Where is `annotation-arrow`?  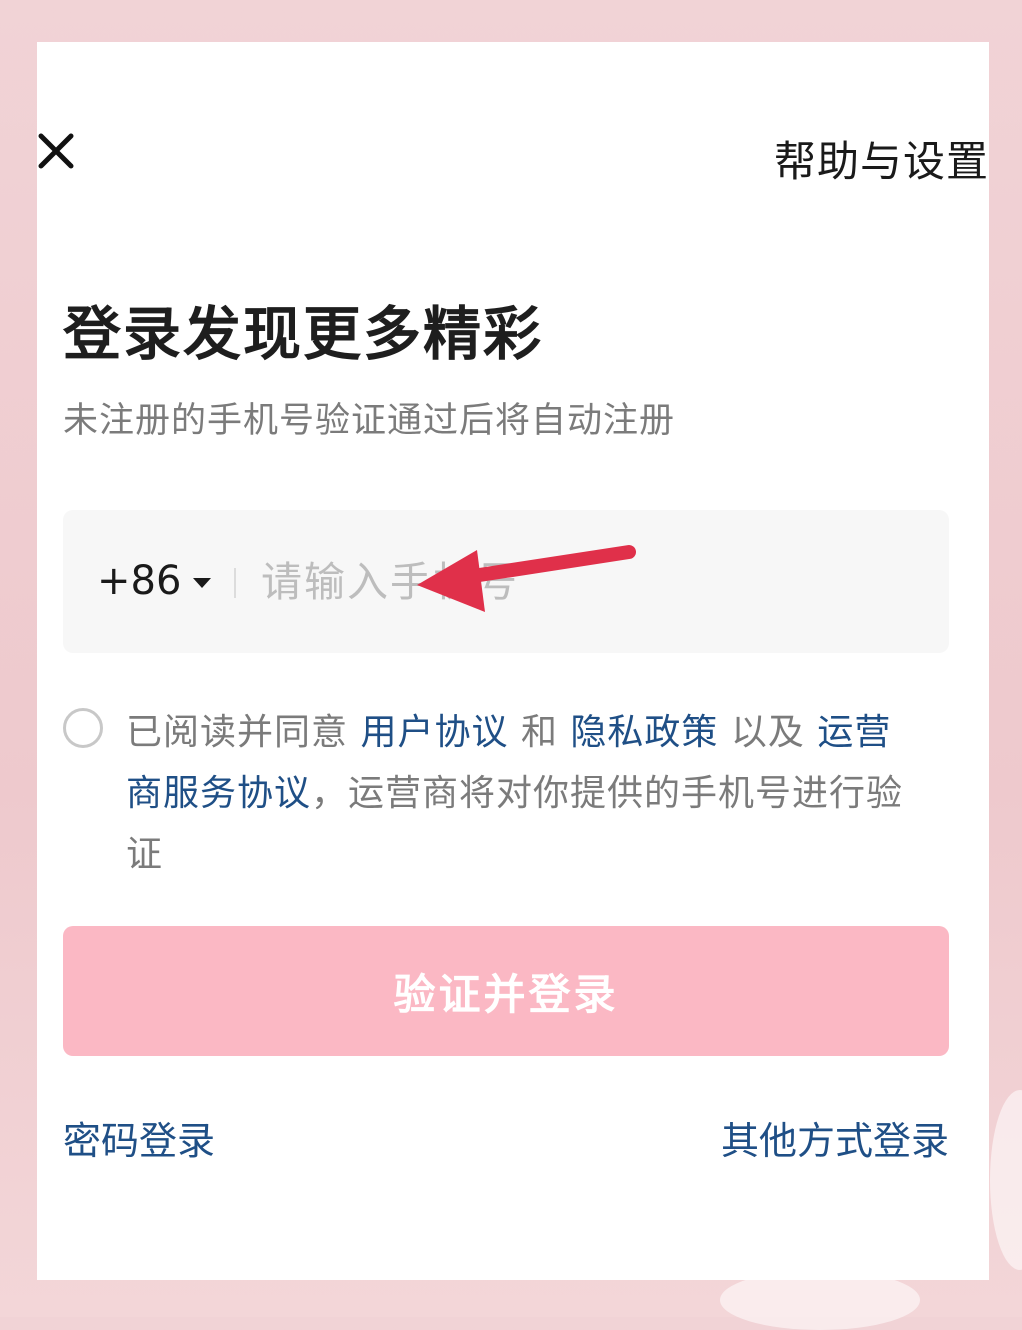 annotation-arrow is located at coordinates (526, 578).